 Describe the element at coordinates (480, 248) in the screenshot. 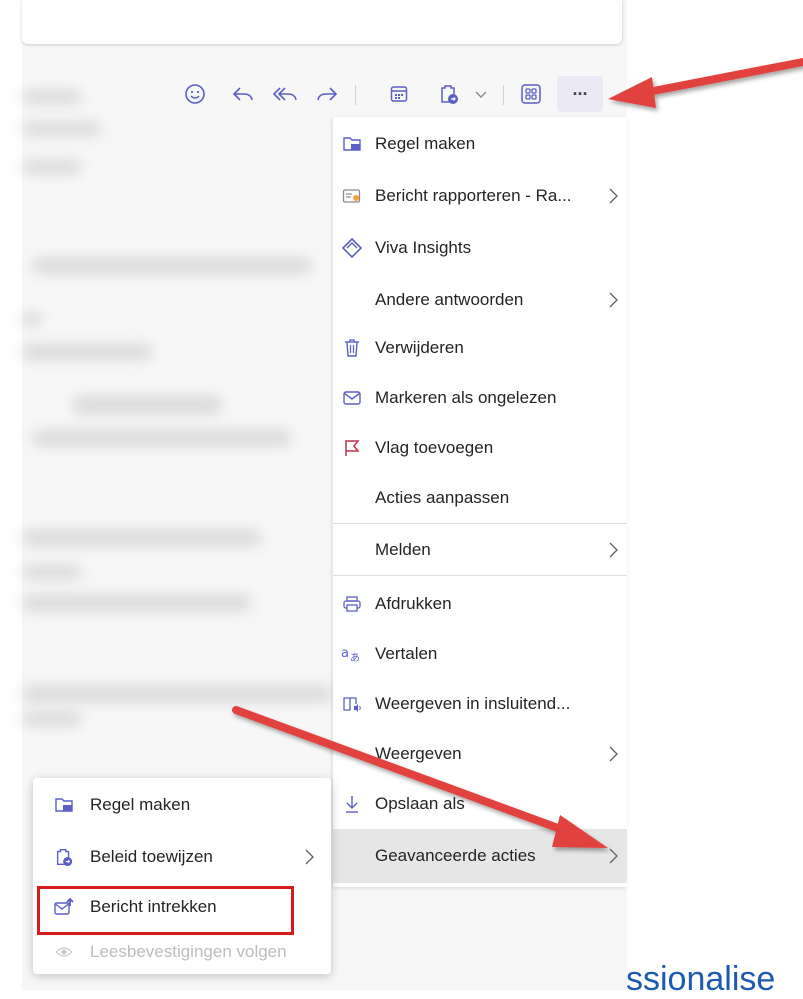

I see `menu-item-viva-insights: Viva Insights` at that location.